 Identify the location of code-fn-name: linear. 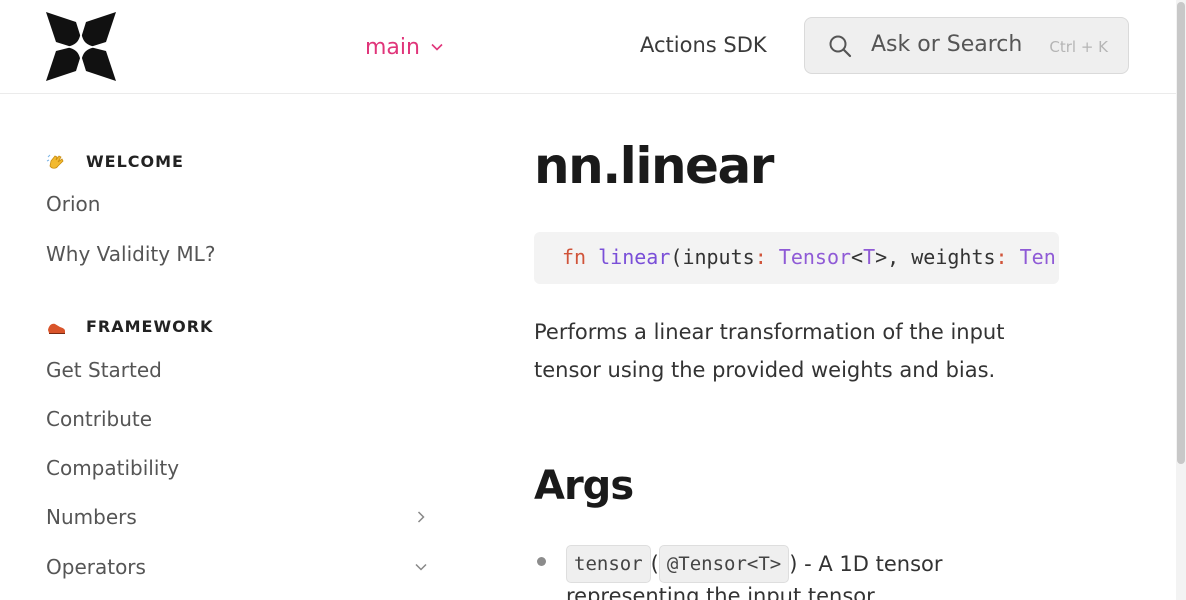
(634, 257).